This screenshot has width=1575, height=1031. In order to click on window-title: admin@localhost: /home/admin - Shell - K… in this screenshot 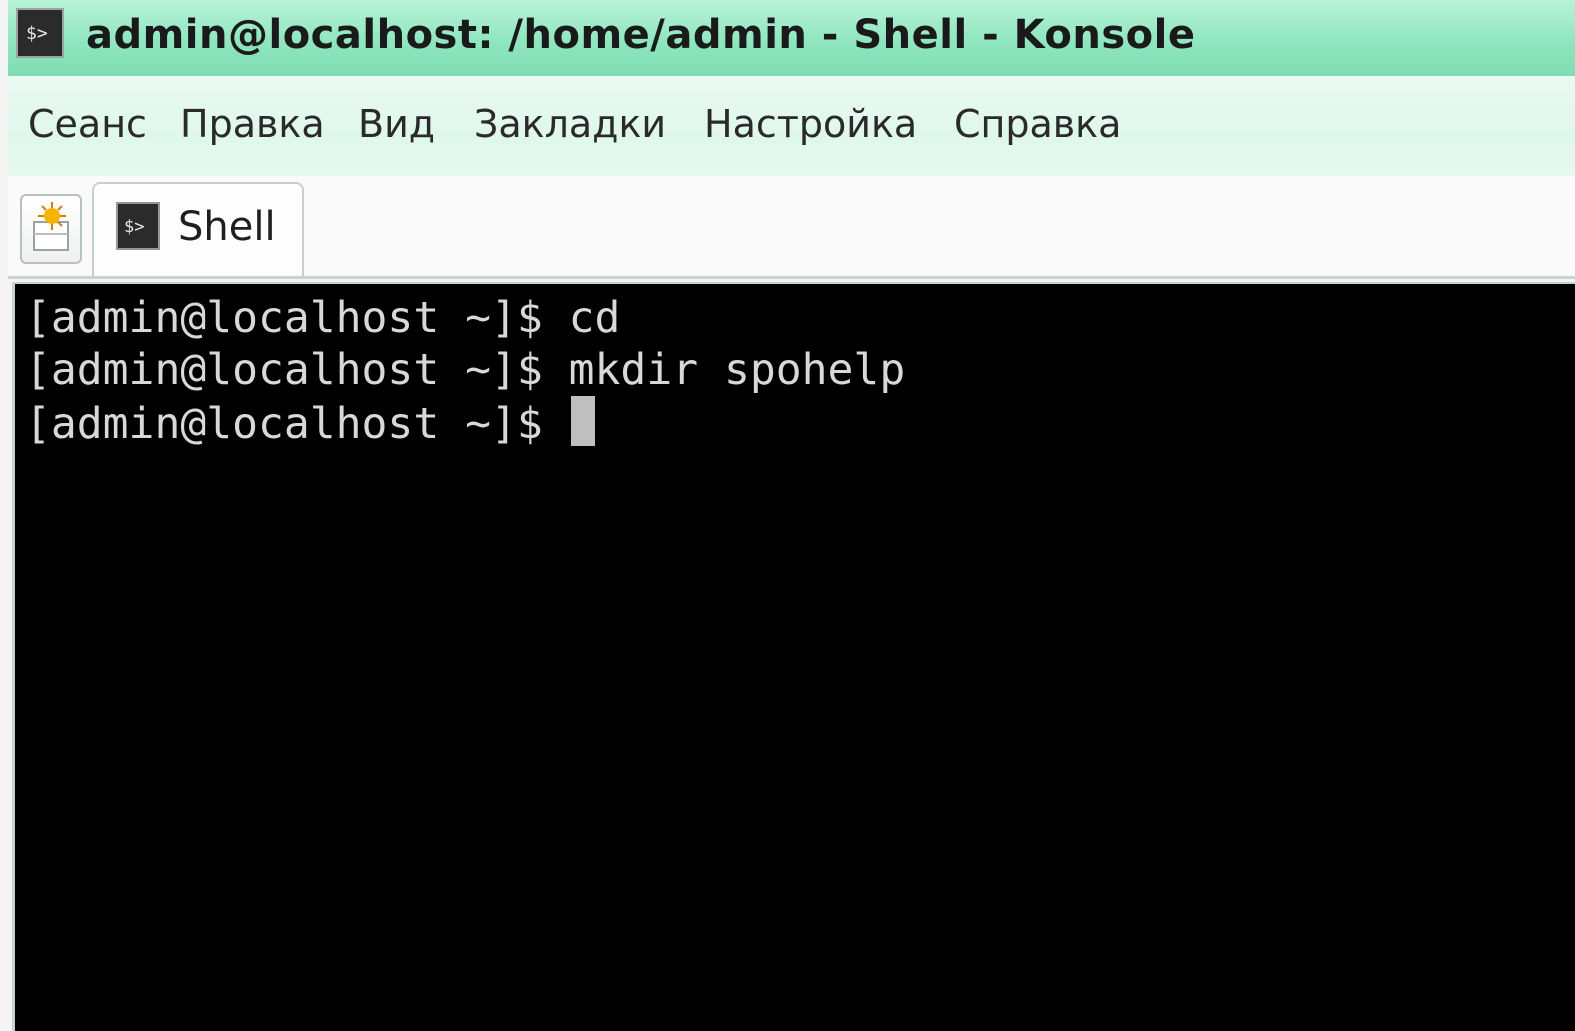, I will do `click(641, 35)`.